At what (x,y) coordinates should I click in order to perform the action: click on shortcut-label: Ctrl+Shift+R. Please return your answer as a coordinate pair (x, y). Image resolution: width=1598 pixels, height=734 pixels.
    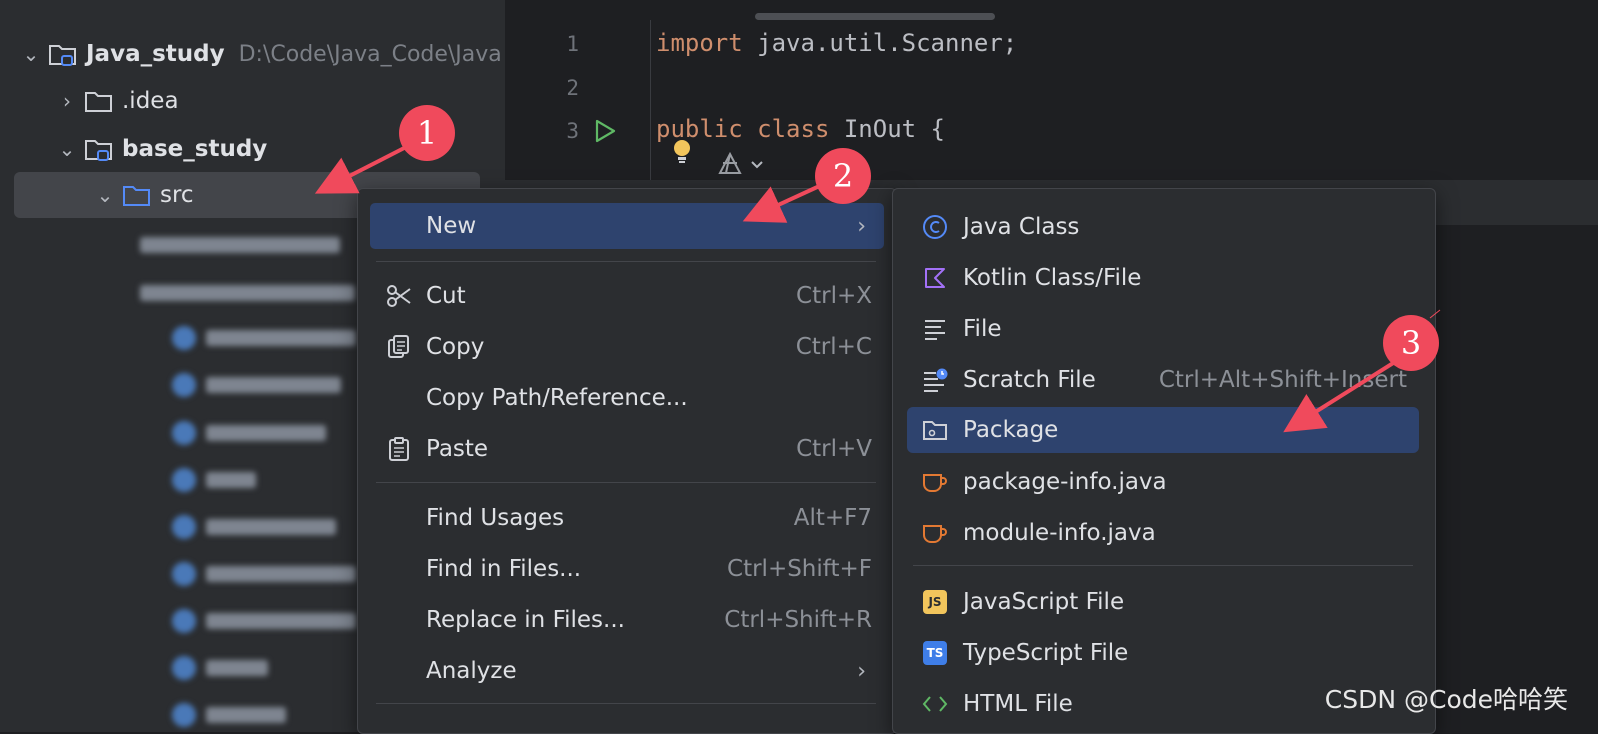
    Looking at the image, I should click on (798, 620).